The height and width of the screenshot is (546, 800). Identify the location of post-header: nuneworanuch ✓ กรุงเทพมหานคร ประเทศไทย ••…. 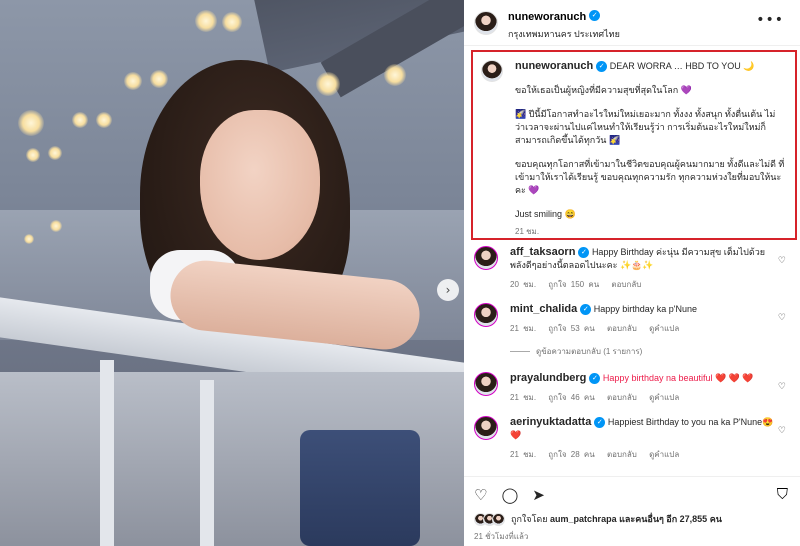
(632, 23).